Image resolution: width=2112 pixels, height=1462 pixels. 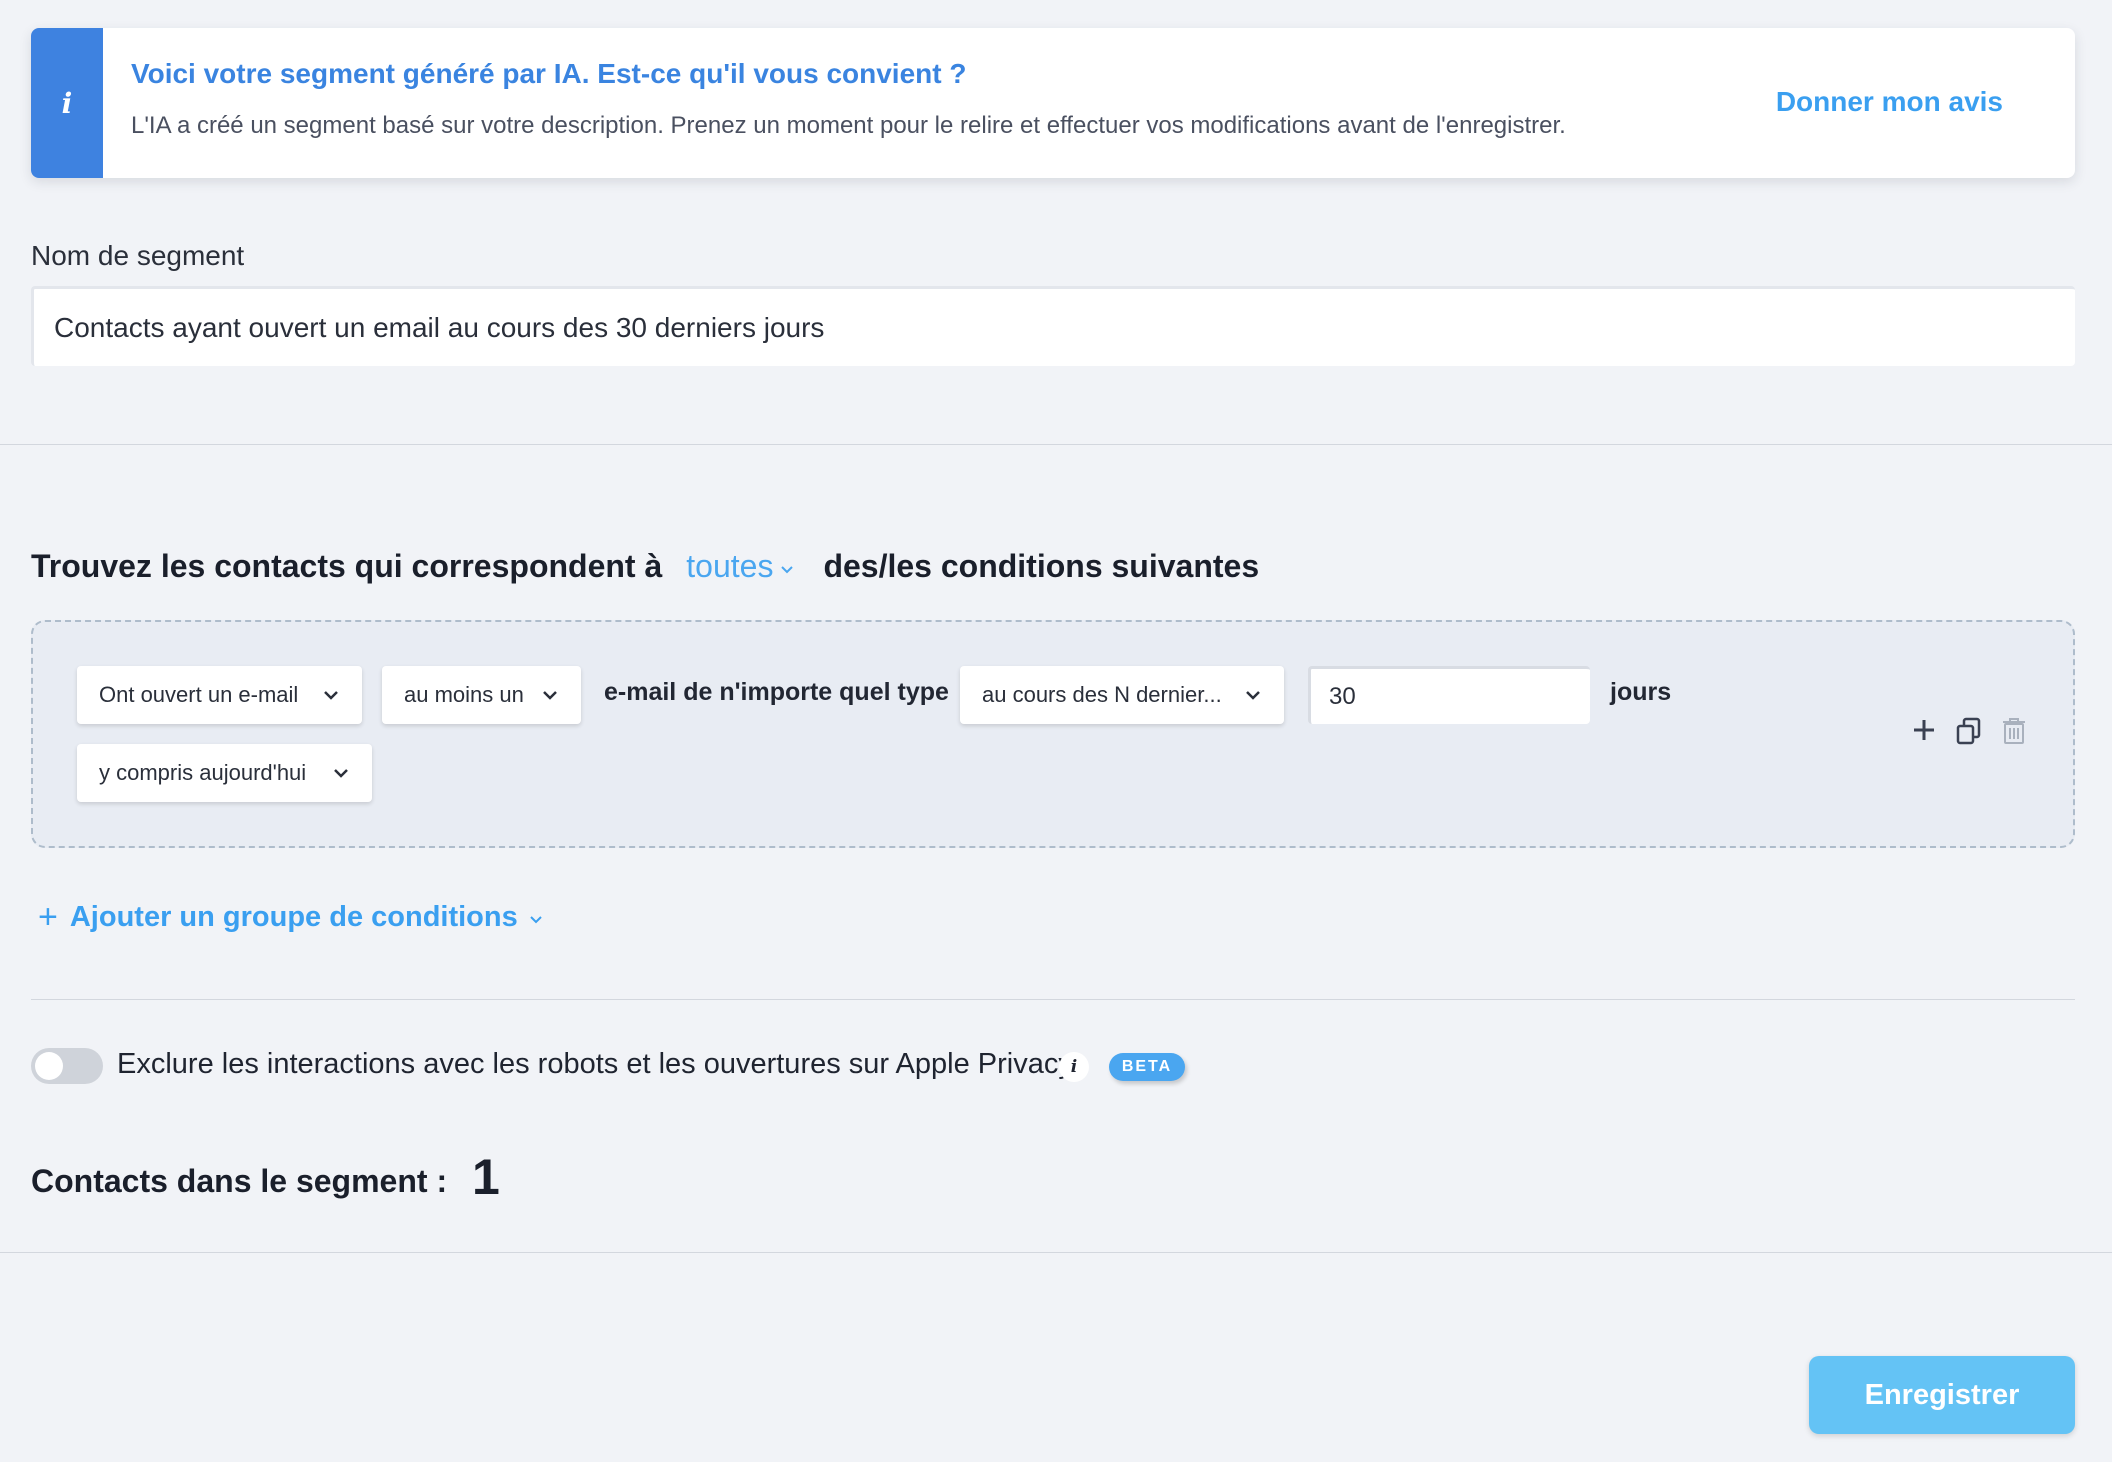 I want to click on delete-icon, so click(x=2014, y=731).